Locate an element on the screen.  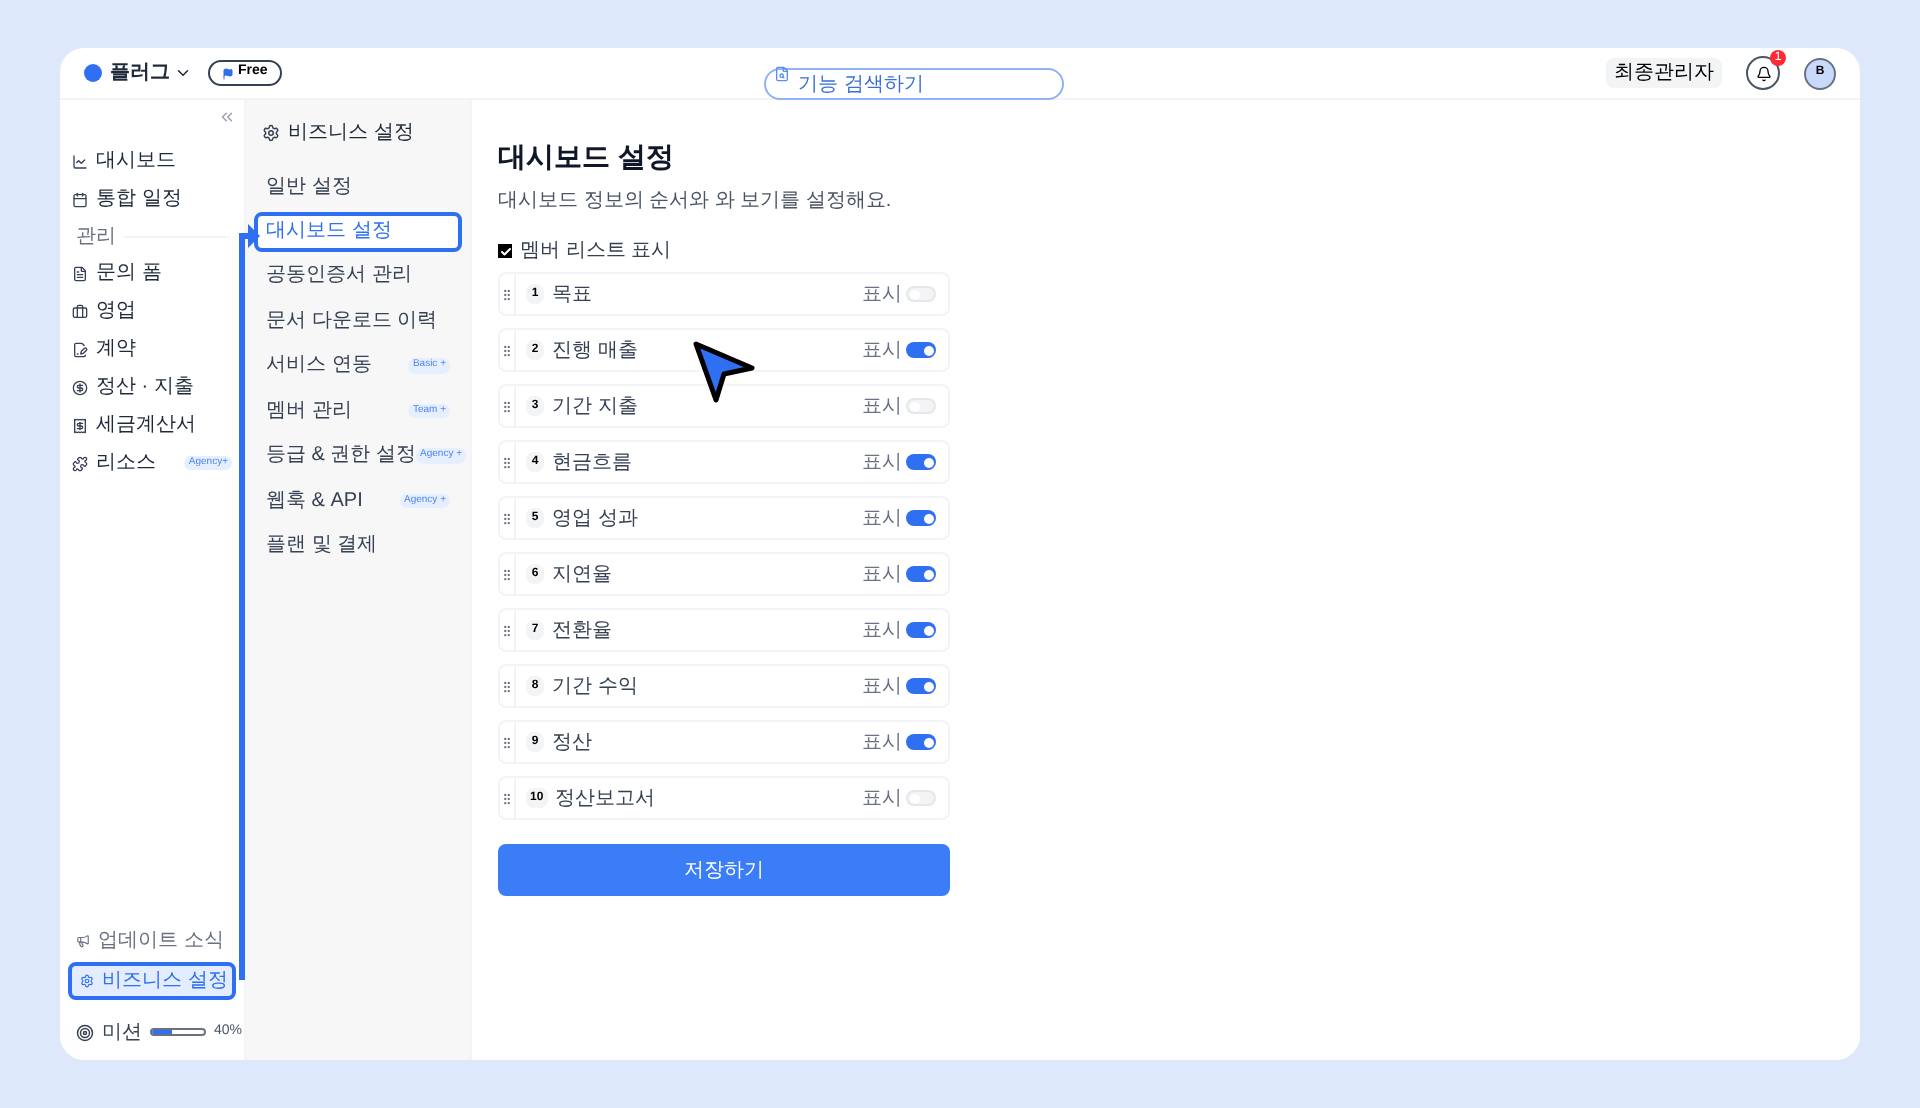
section-label: 관리 is located at coordinates (96, 237).